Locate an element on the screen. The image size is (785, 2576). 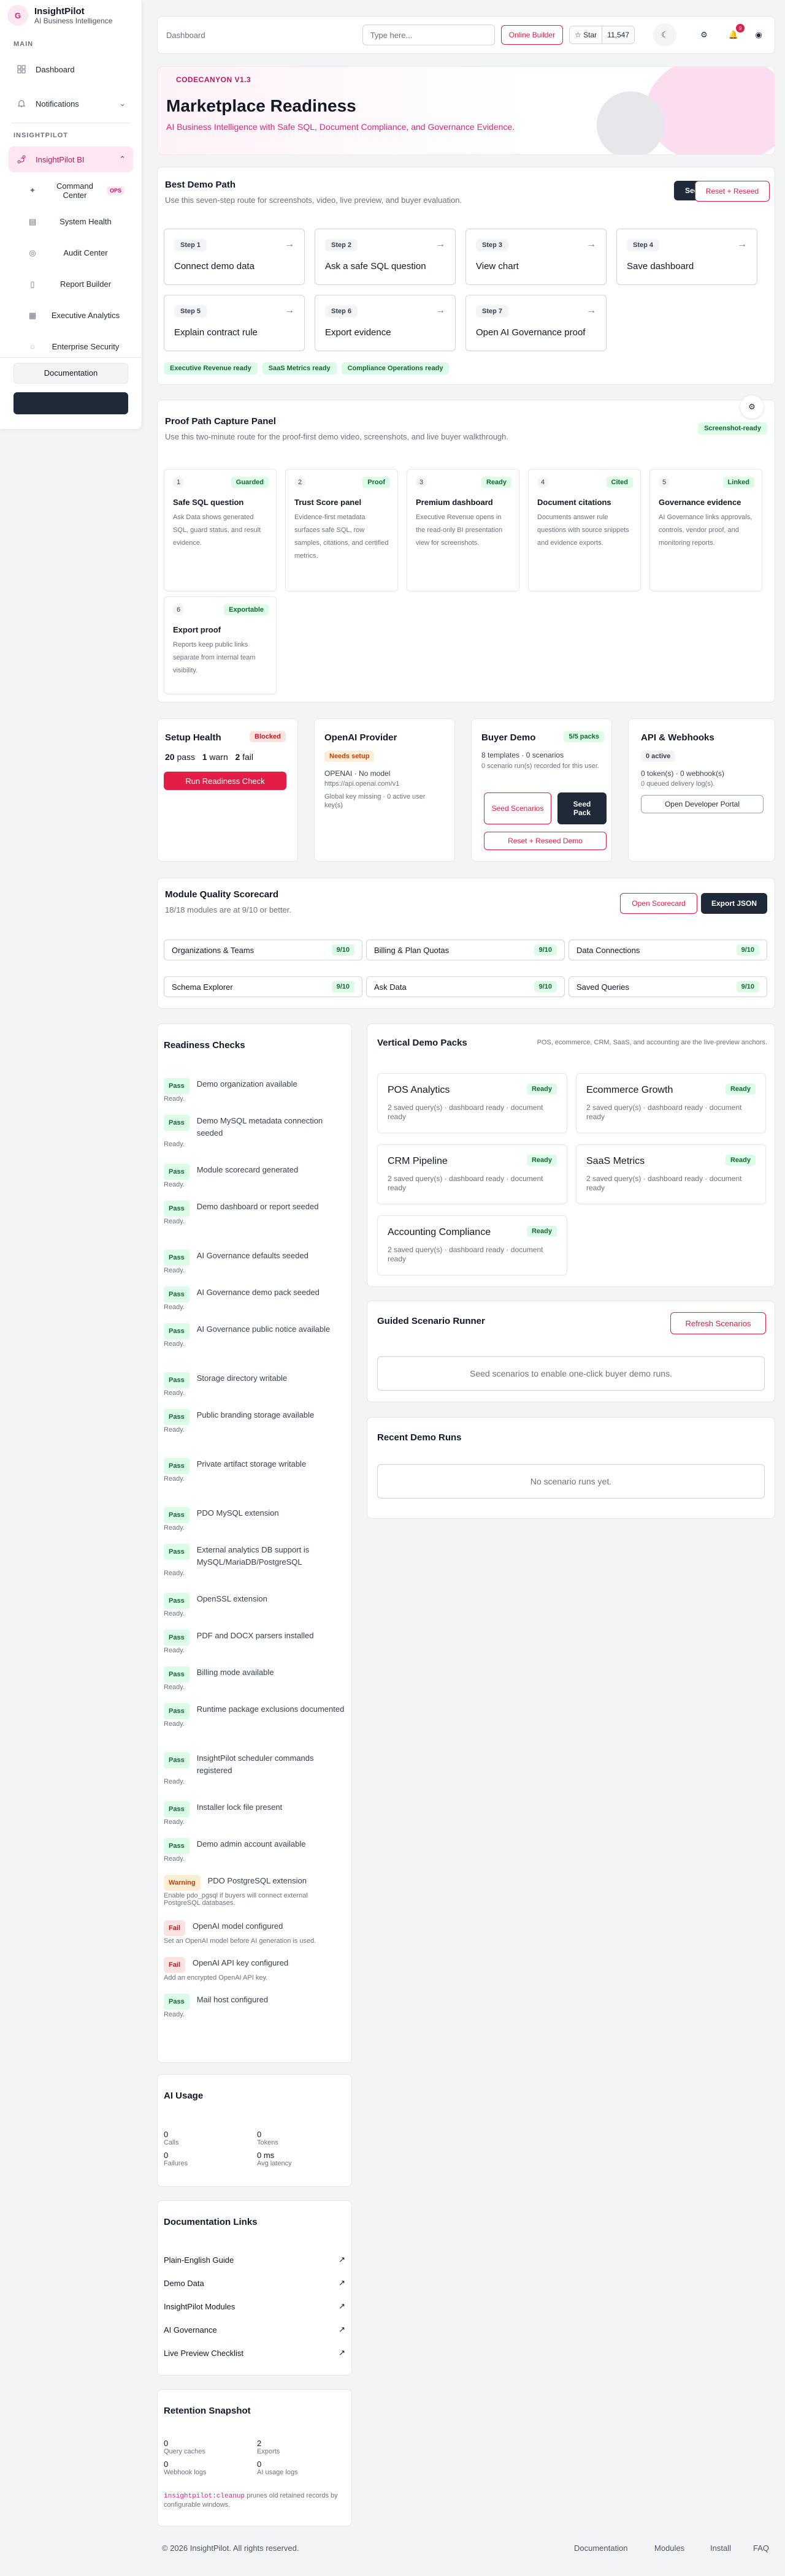
reset-reseed-button: Reset + Reseed is located at coordinates (733, 191).